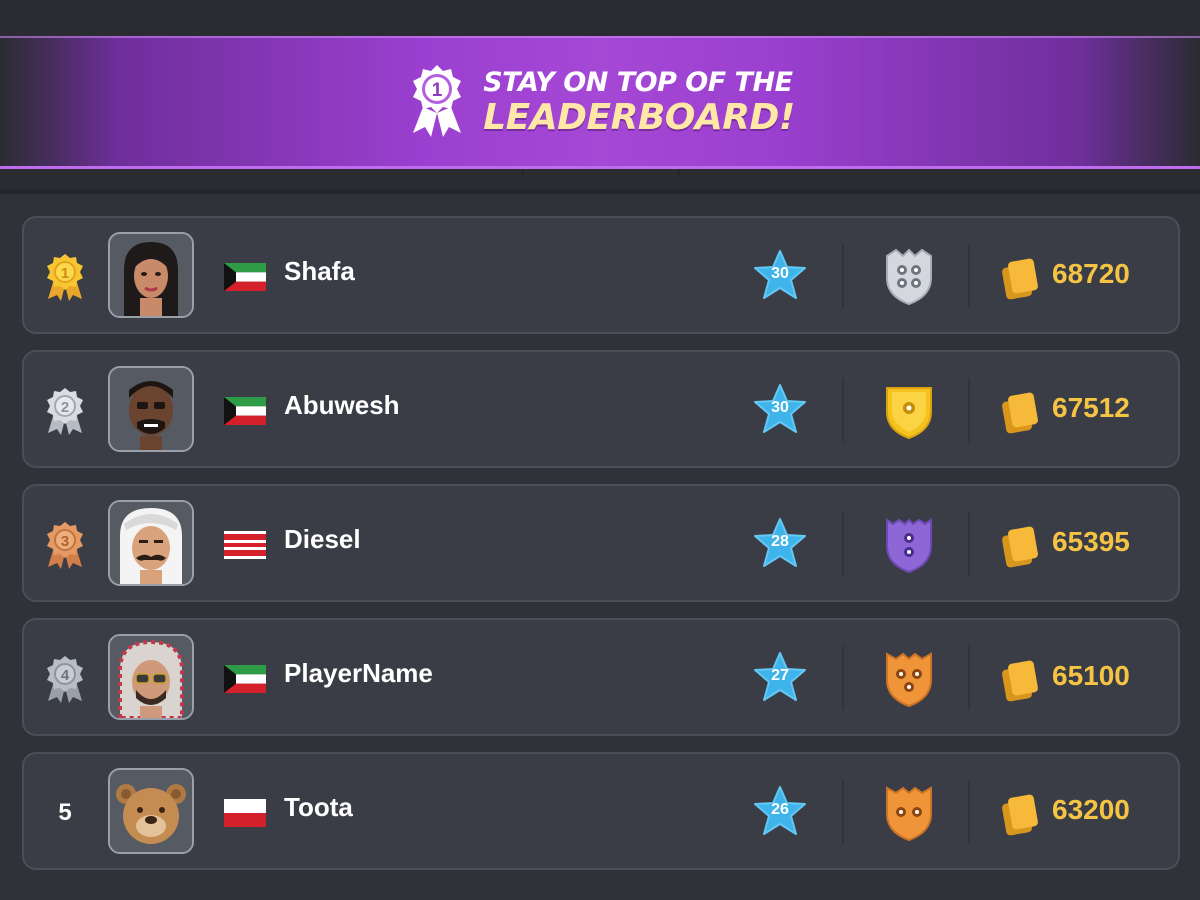 The width and height of the screenshot is (1200, 900). Describe the element at coordinates (638, 82) in the screenshot. I see `banner-title-line1: STAY ON TOP OF THE` at that location.